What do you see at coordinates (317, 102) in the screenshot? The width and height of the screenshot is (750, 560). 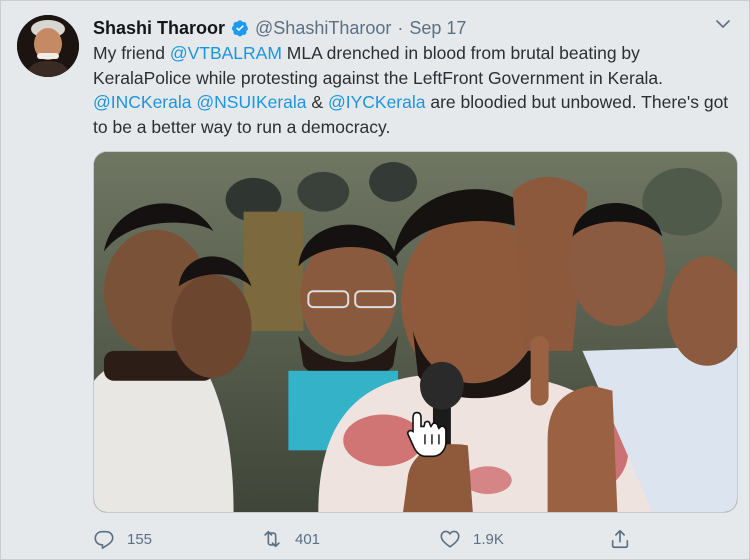 I see `tweet-text-part: &` at bounding box center [317, 102].